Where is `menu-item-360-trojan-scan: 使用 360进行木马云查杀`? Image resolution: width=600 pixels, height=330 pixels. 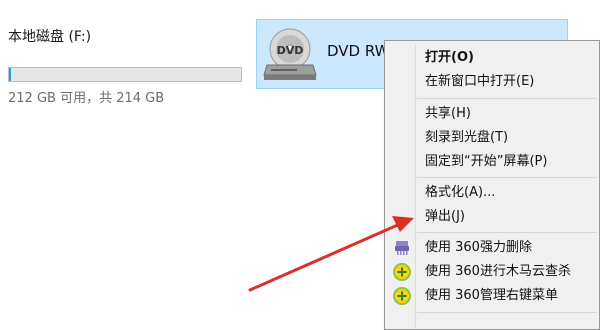 menu-item-360-trojan-scan: 使用 360进行木马云查杀 is located at coordinates (493, 272).